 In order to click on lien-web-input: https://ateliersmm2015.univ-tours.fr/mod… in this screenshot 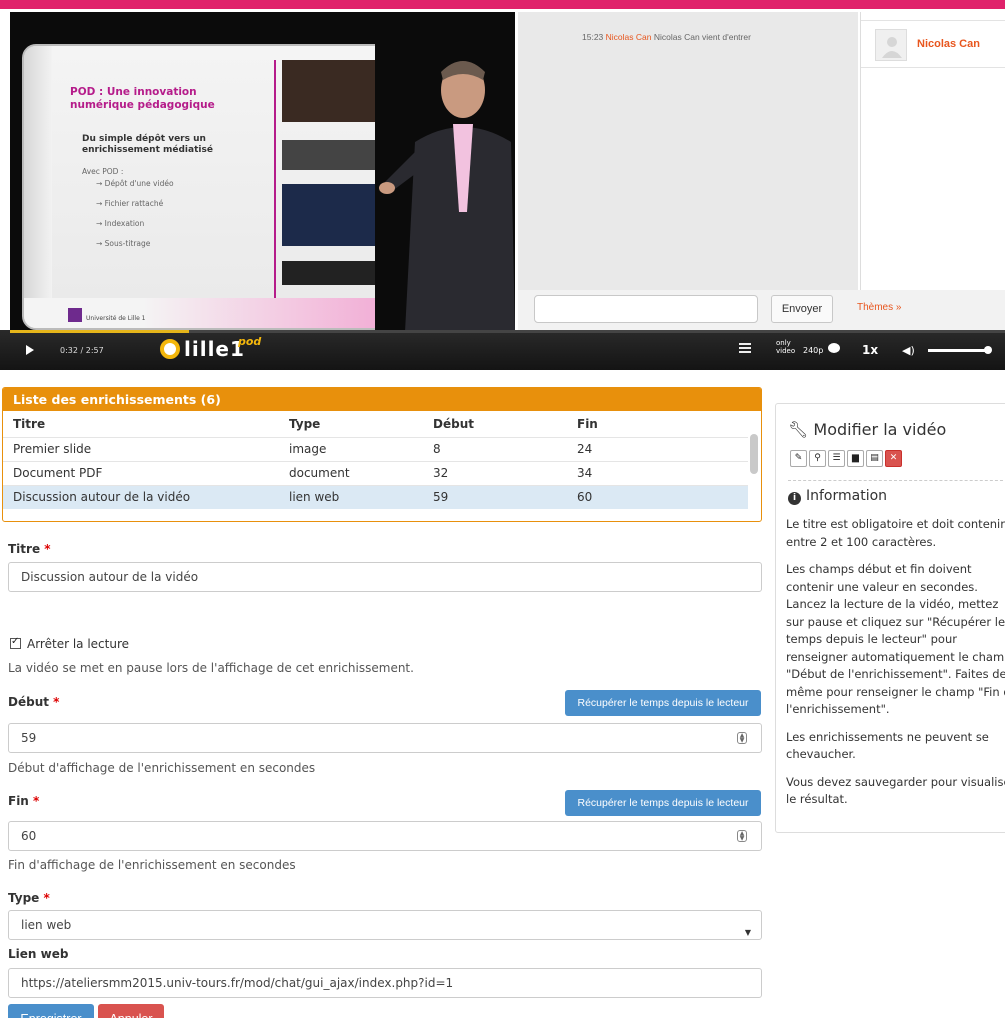, I will do `click(385, 983)`.